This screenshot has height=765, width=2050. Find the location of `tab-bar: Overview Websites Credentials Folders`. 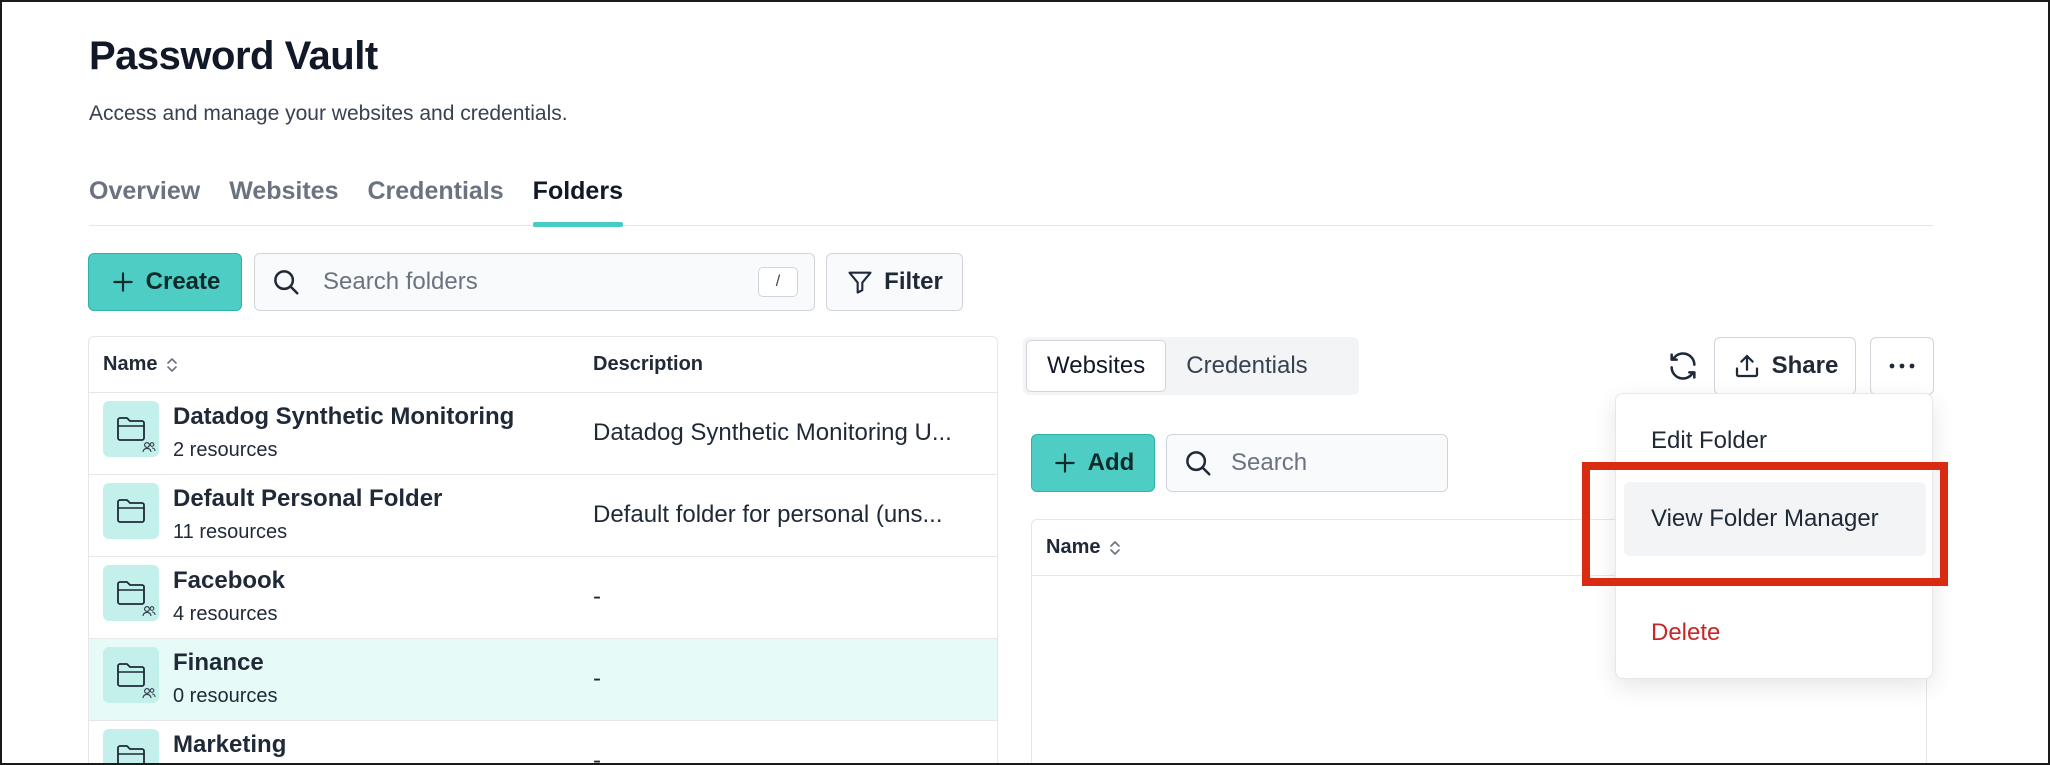

tab-bar: Overview Websites Credentials Folders is located at coordinates (1011, 199).